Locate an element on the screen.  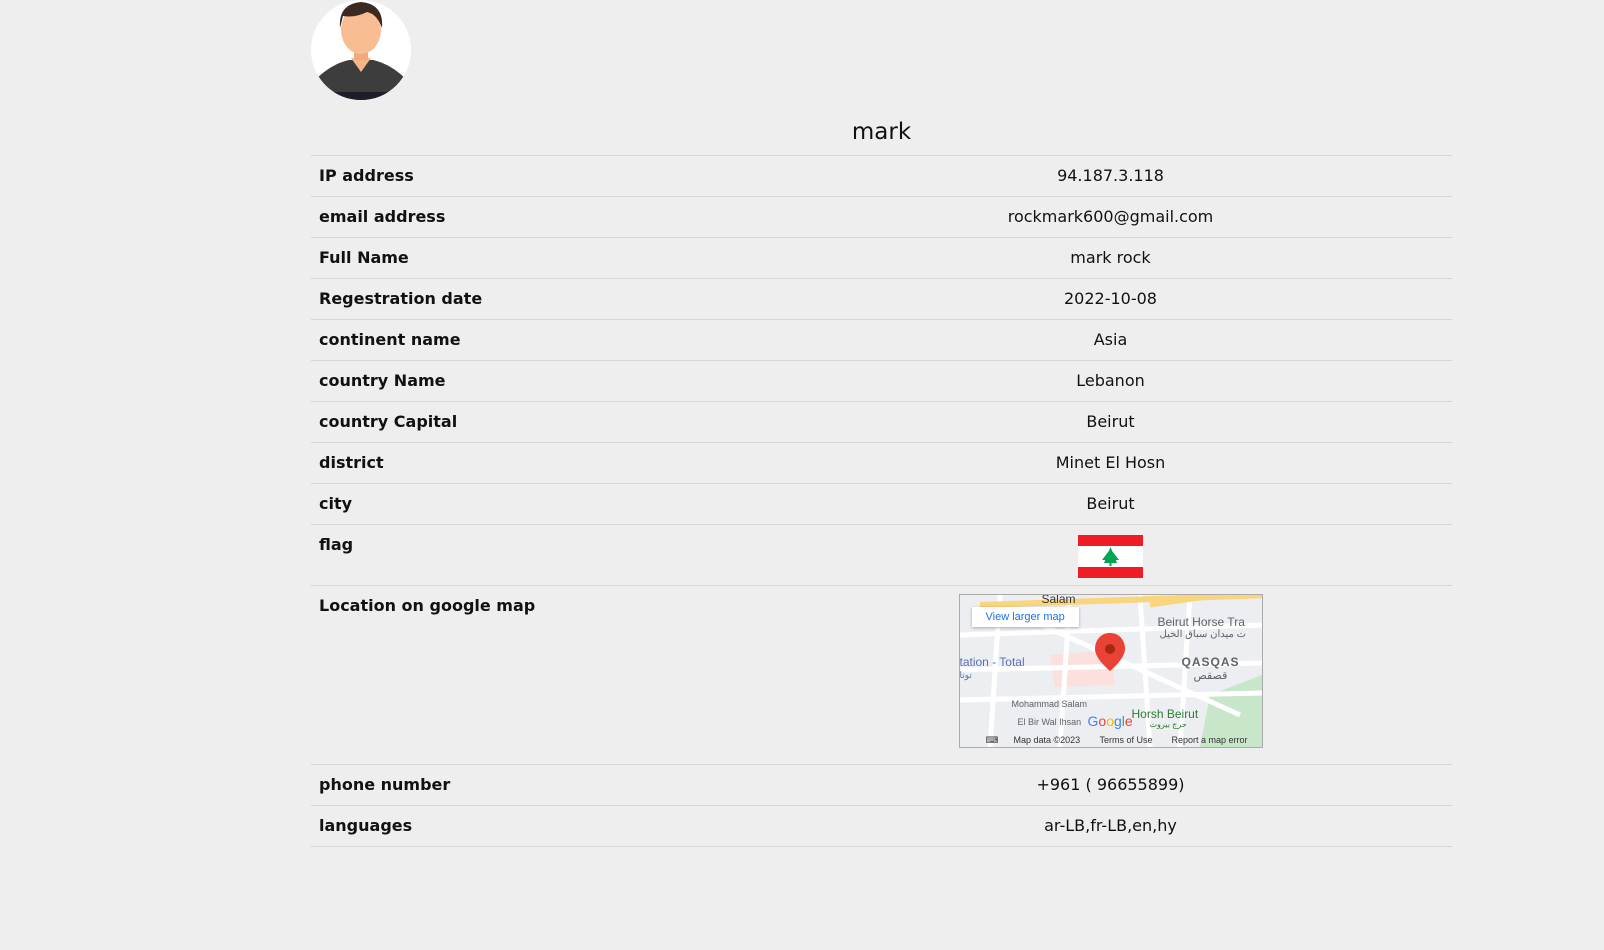
row-value is located at coordinates (1110, 555).